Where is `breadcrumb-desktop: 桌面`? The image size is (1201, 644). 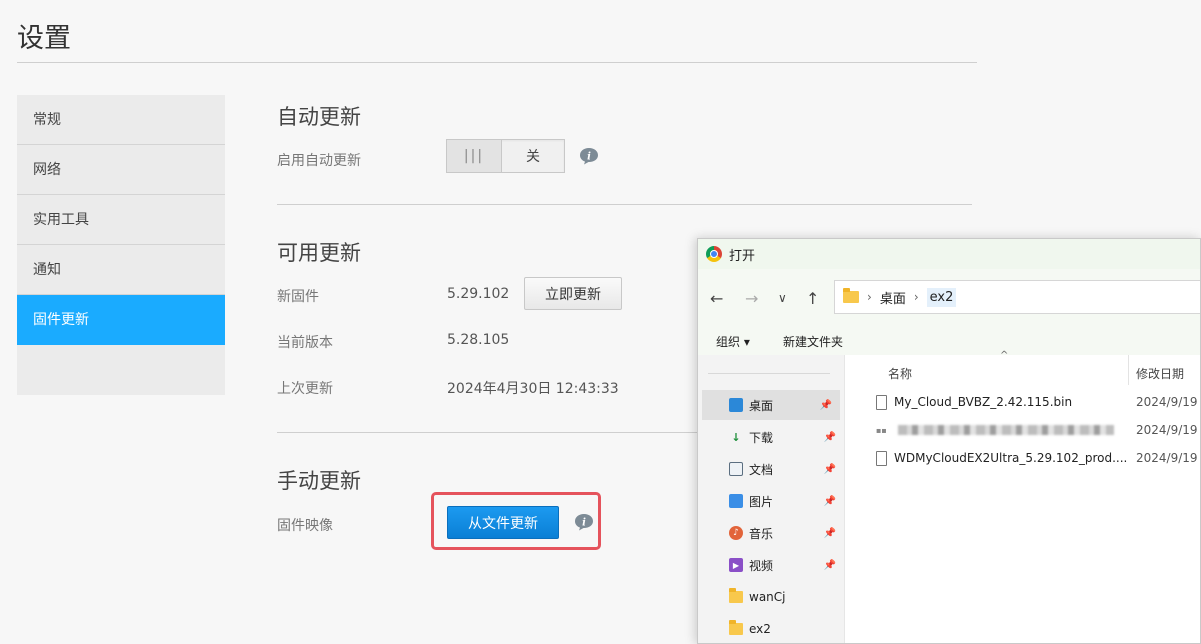 breadcrumb-desktop: 桌面 is located at coordinates (893, 297).